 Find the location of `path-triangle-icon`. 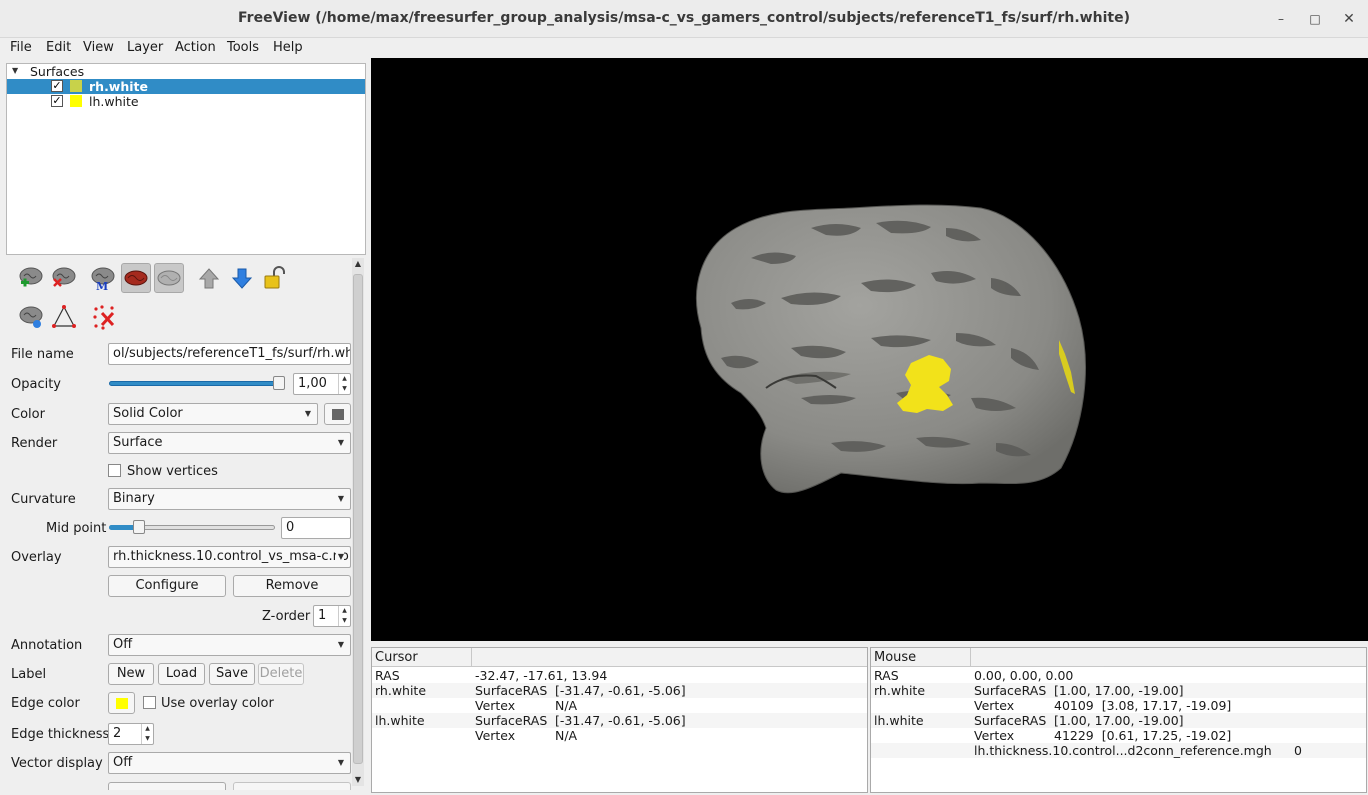

path-triangle-icon is located at coordinates (64, 317).